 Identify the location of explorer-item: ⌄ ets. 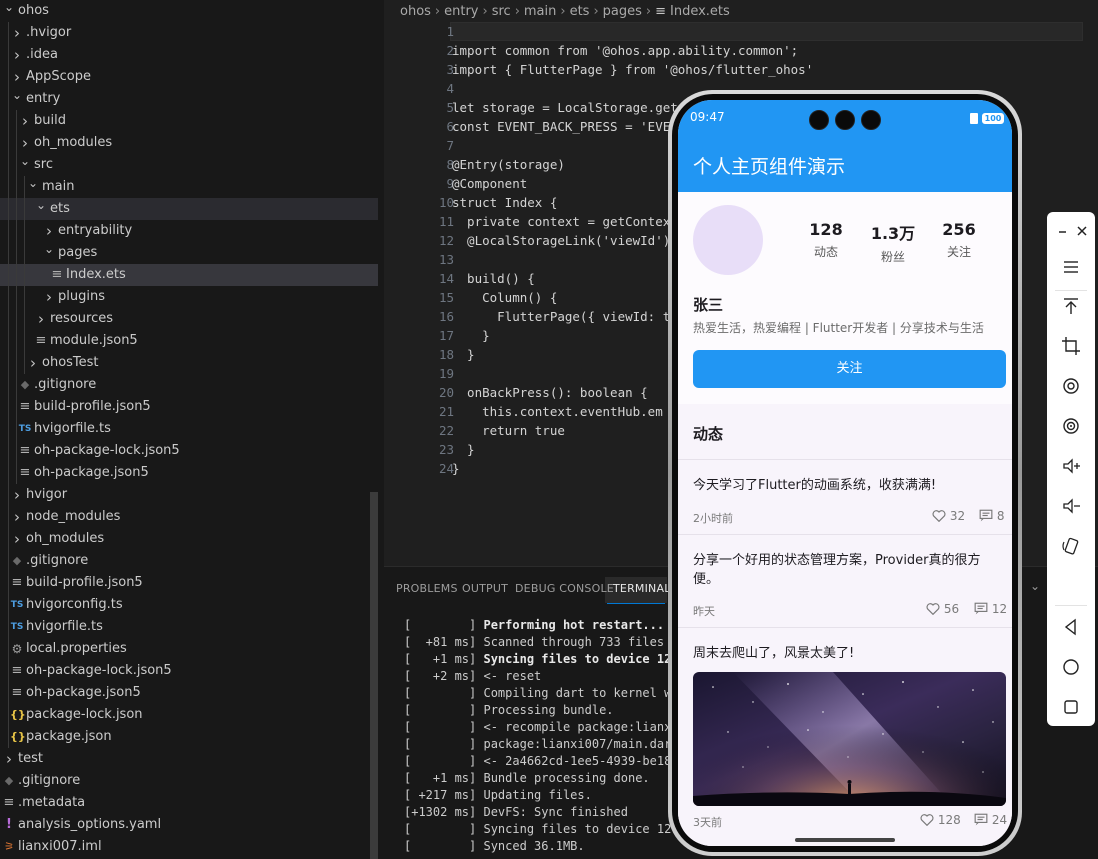
(189, 209).